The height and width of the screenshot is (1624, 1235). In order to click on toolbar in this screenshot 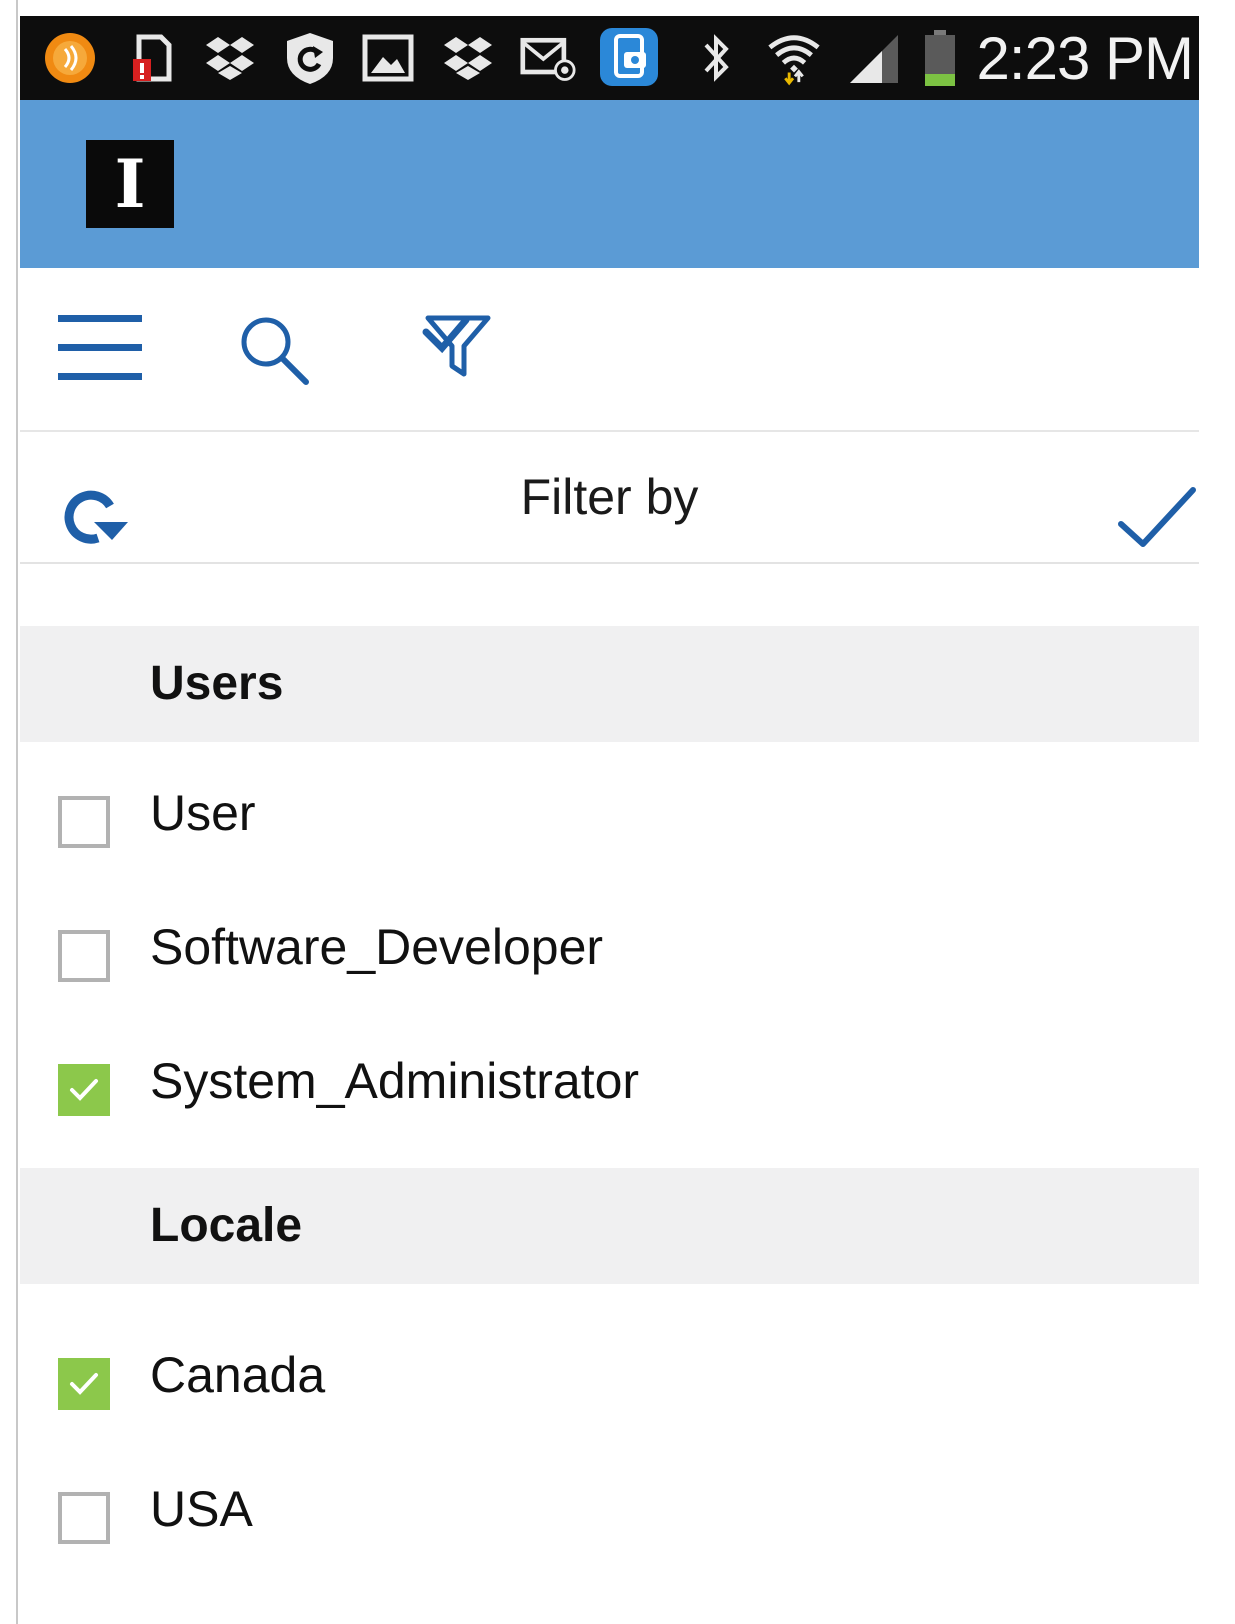, I will do `click(609, 350)`.